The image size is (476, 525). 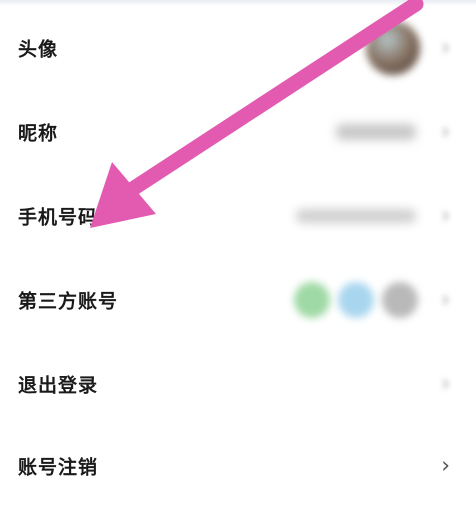 What do you see at coordinates (38, 49) in the screenshot?
I see `row-label-avatar: 头像` at bounding box center [38, 49].